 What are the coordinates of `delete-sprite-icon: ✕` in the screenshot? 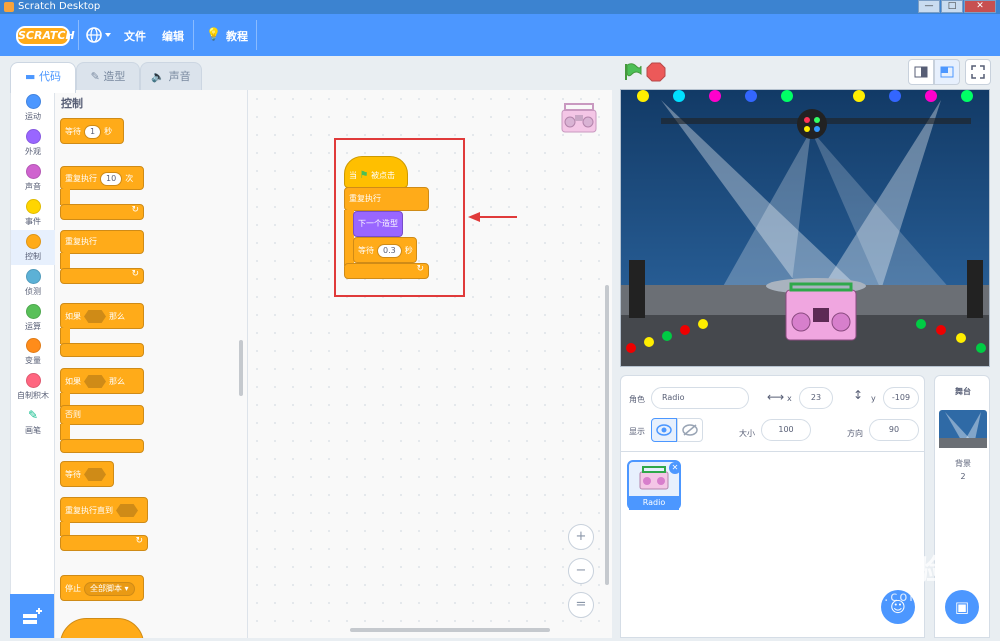 It's located at (675, 468).